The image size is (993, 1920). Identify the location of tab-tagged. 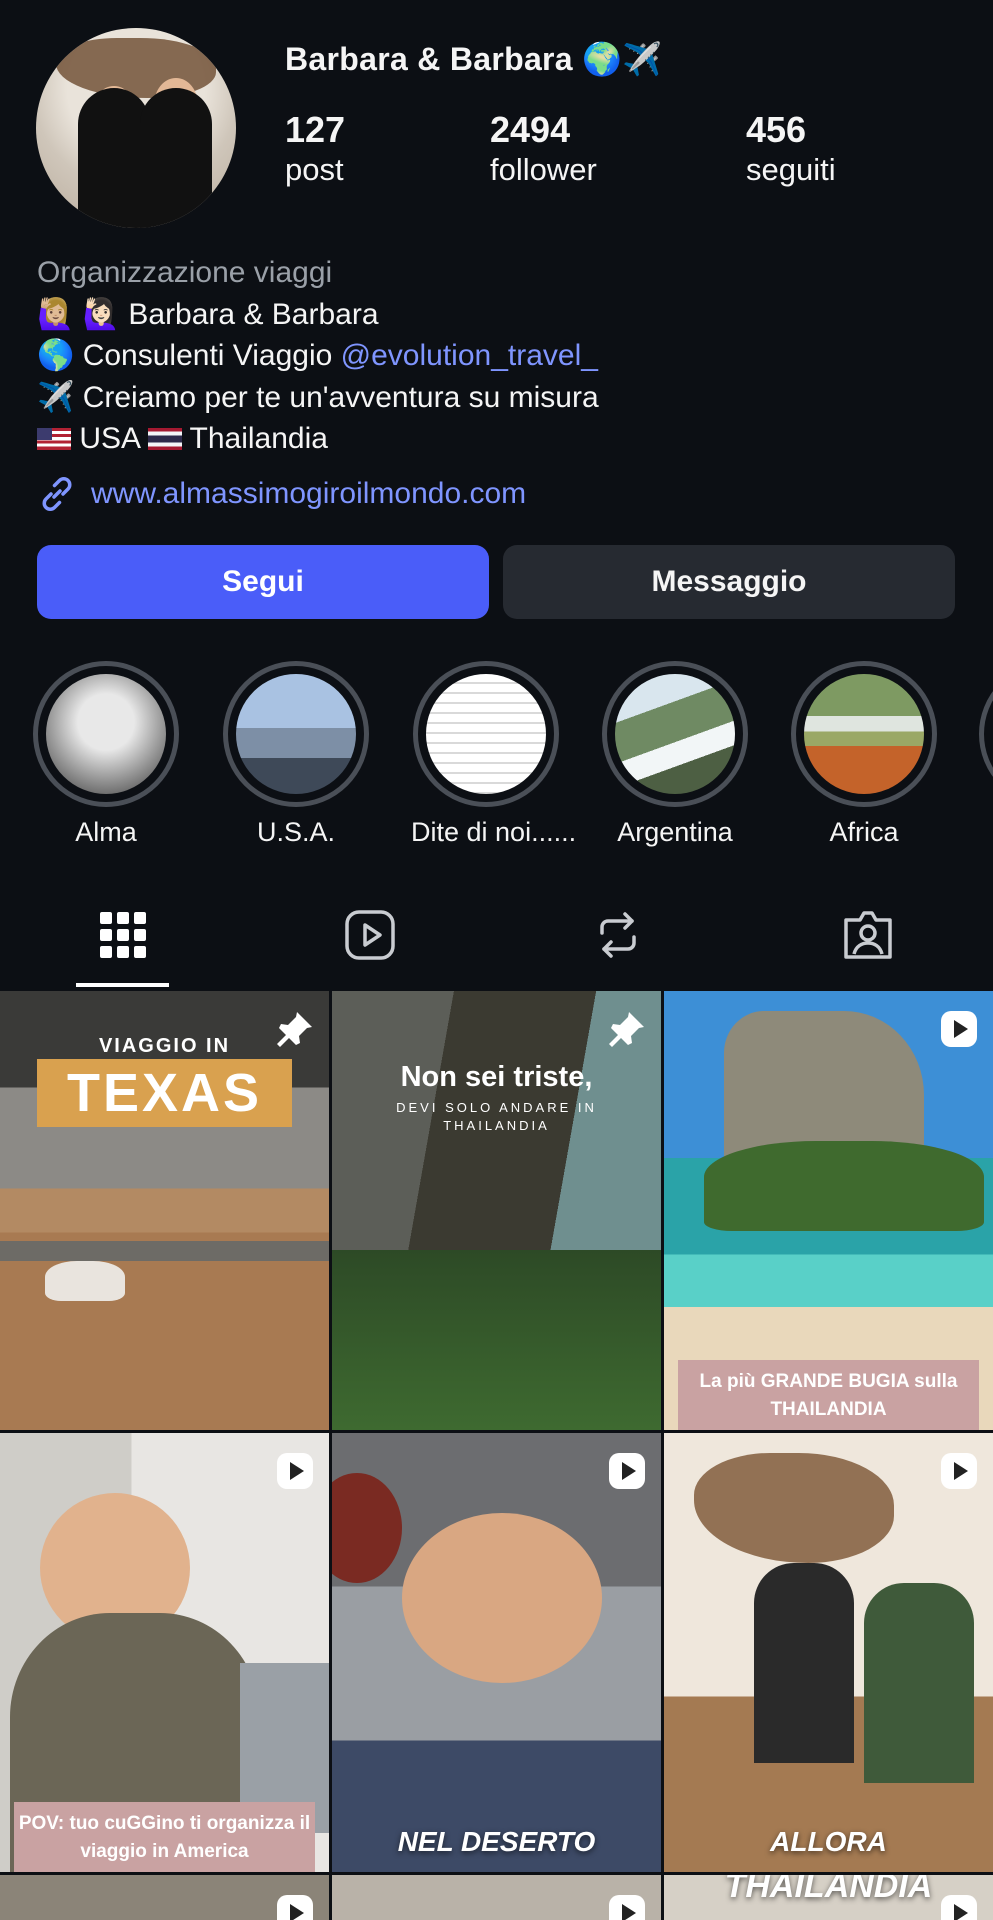
(868, 935).